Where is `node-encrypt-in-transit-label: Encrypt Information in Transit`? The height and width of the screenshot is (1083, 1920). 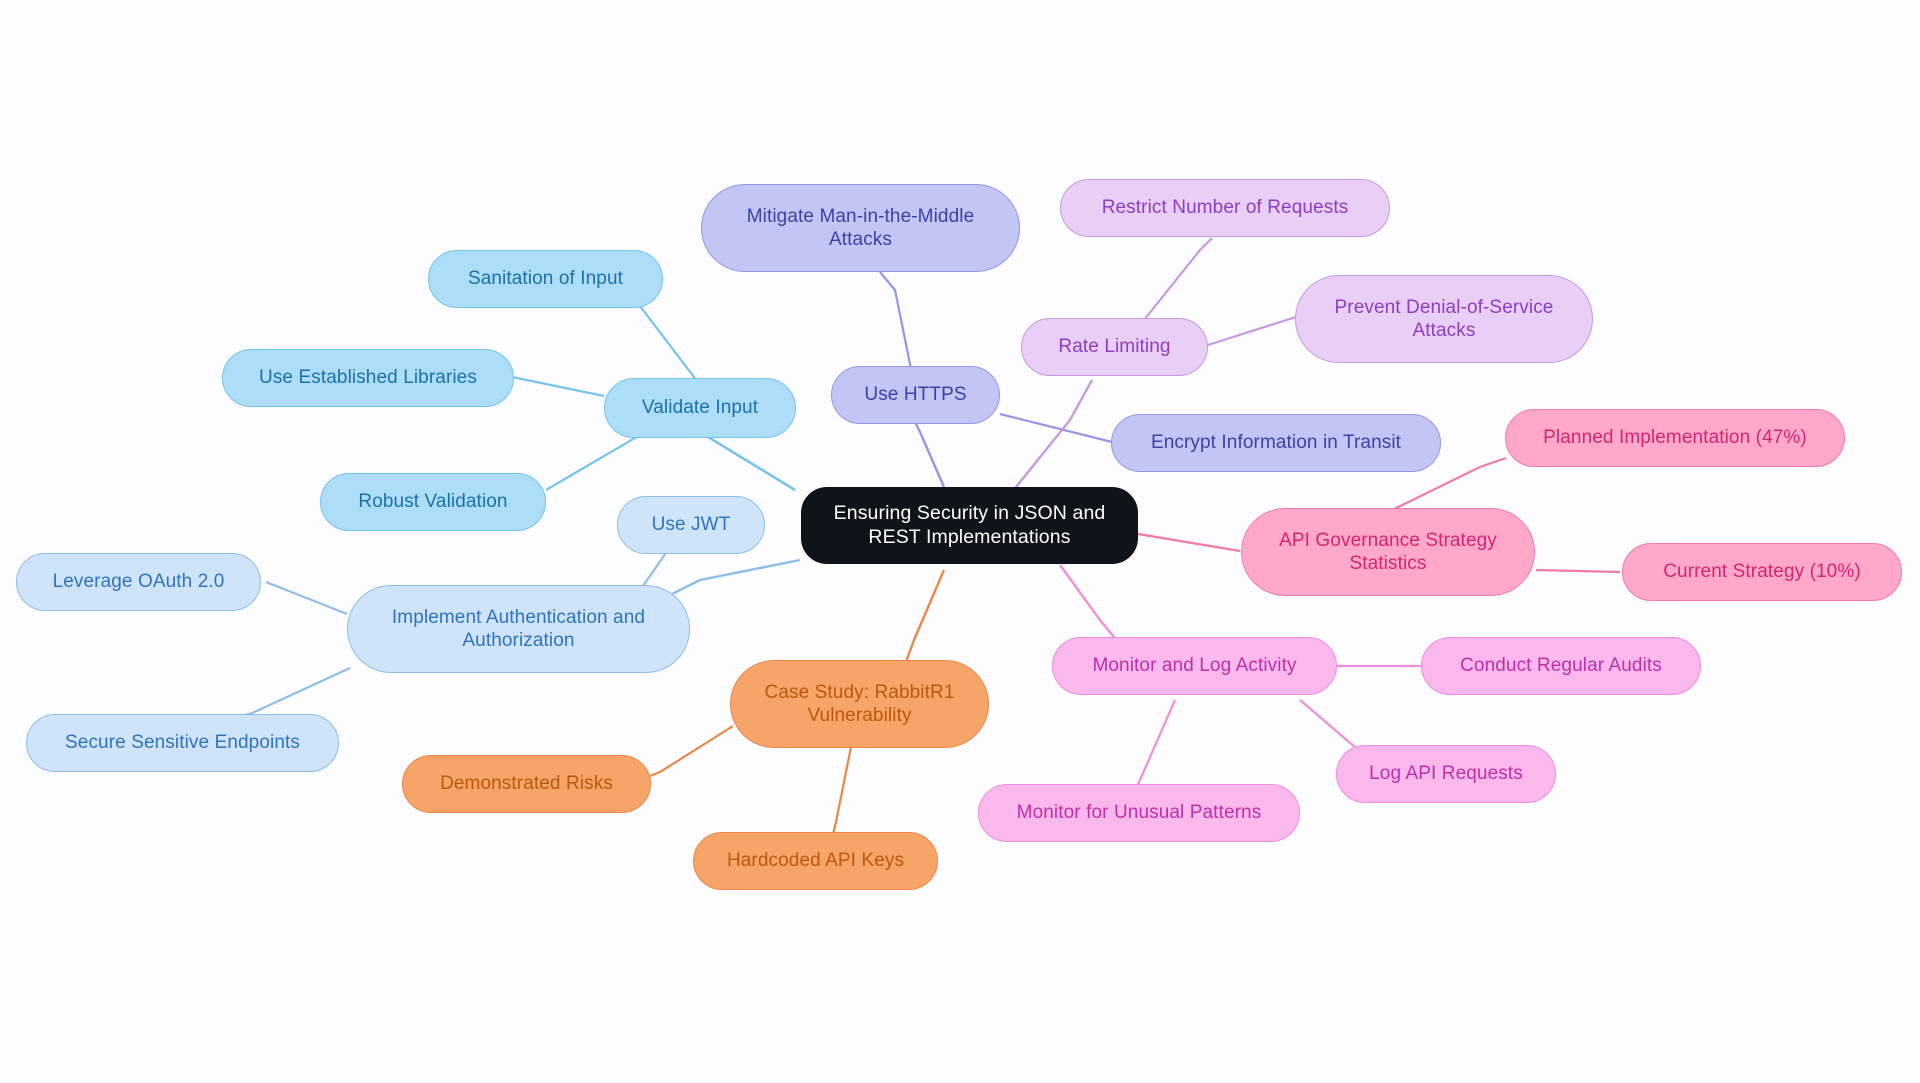
node-encrypt-in-transit-label: Encrypt Information in Transit is located at coordinates (1276, 443).